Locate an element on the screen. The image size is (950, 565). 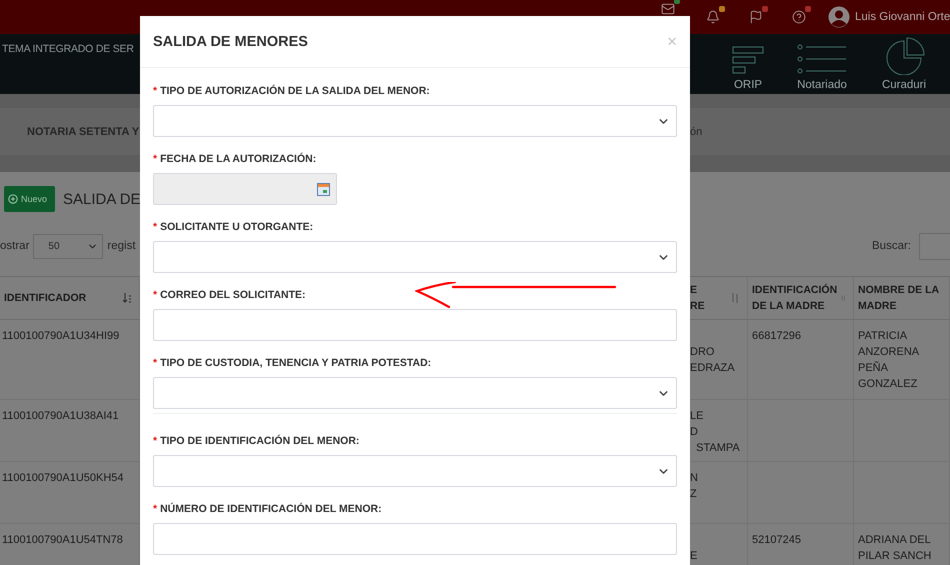
table-cell: 66817296 is located at coordinates (801, 360).